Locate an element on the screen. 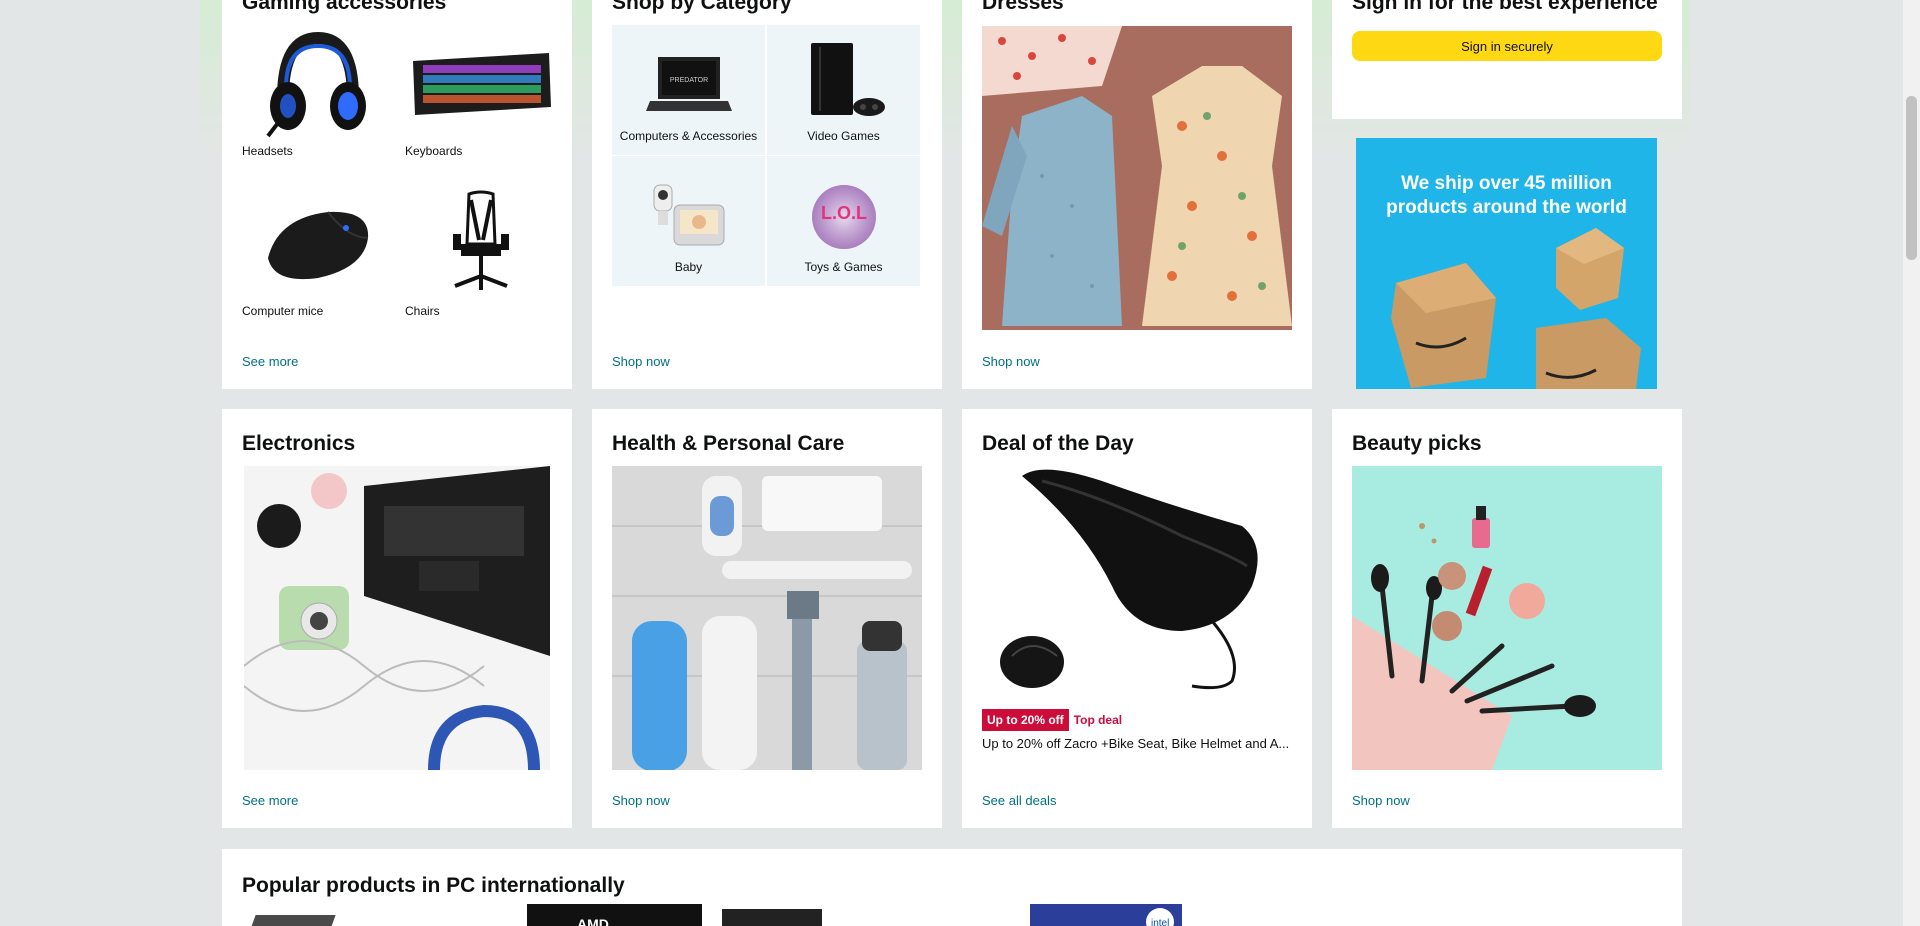 This screenshot has width=1920, height=926. svg-text: intel is located at coordinates (1160, 922).